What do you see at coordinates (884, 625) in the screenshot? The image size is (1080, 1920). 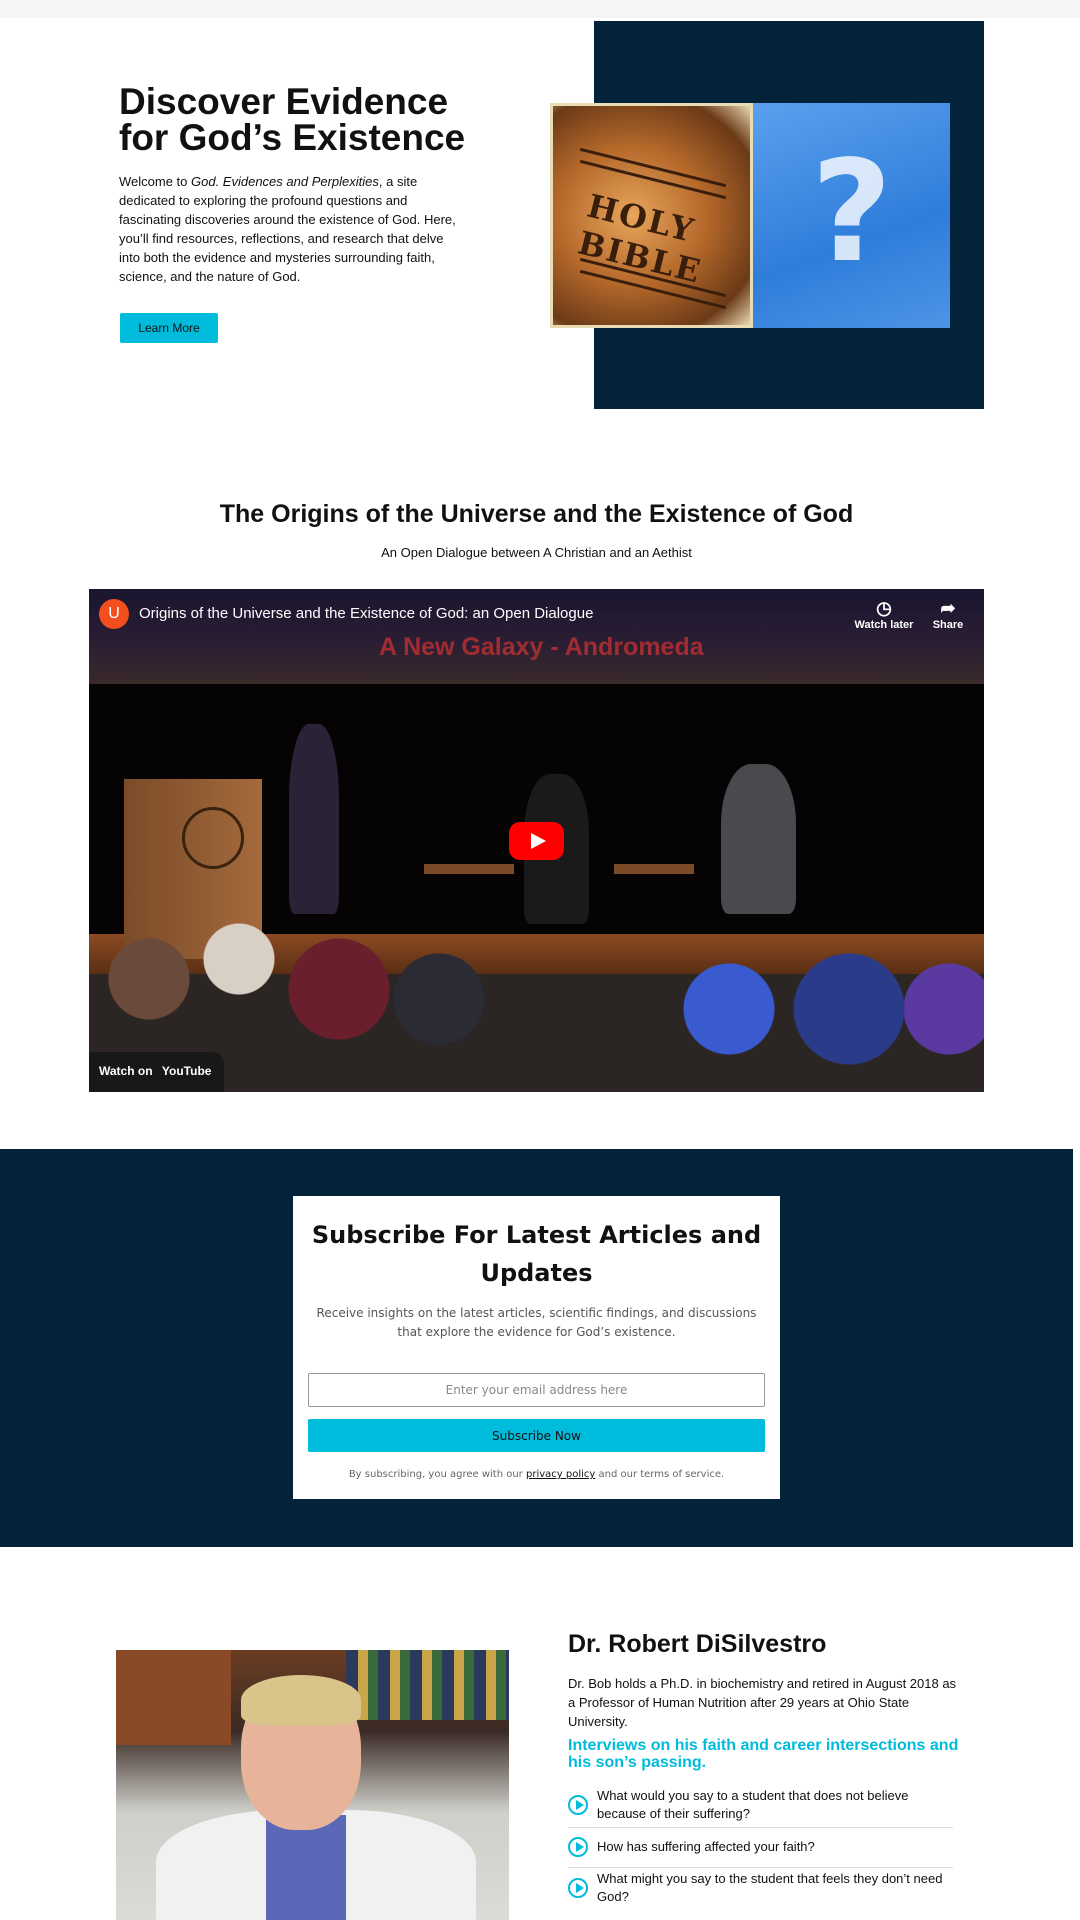 I see `watch-later-label: Watch later` at bounding box center [884, 625].